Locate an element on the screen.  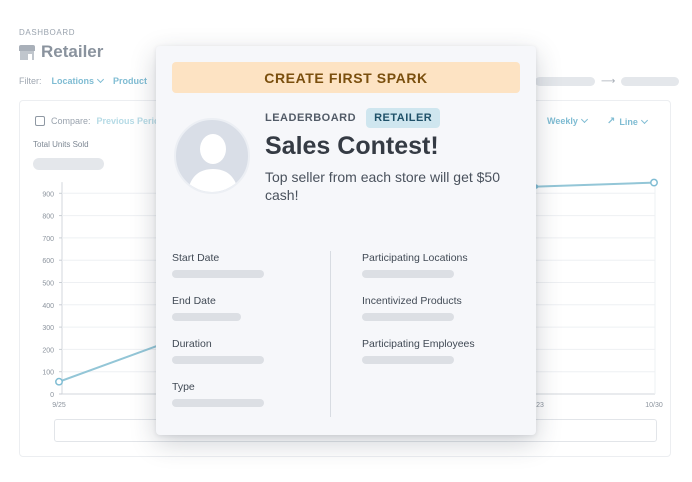
duration-label: Duration is located at coordinates (192, 344).